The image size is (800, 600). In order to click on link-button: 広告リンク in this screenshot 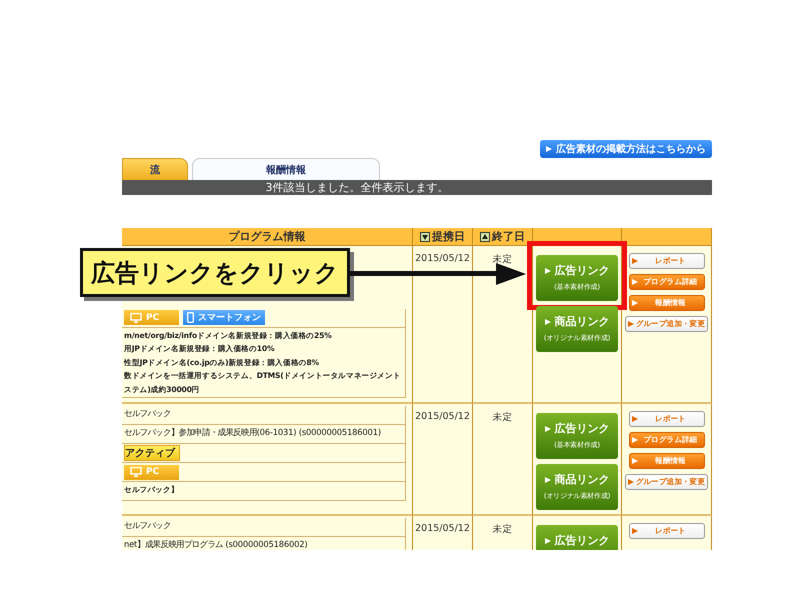, I will do `click(577, 537)`.